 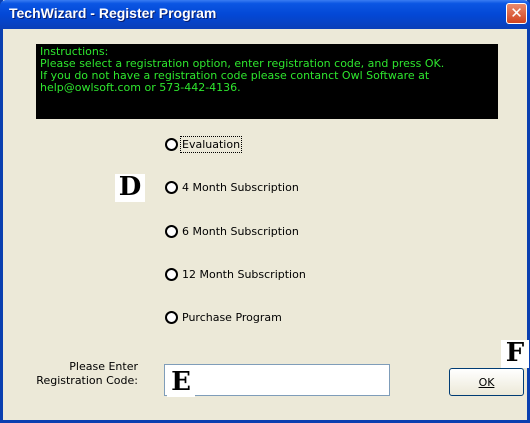 What do you see at coordinates (515, 354) in the screenshot?
I see `marker-f: F` at bounding box center [515, 354].